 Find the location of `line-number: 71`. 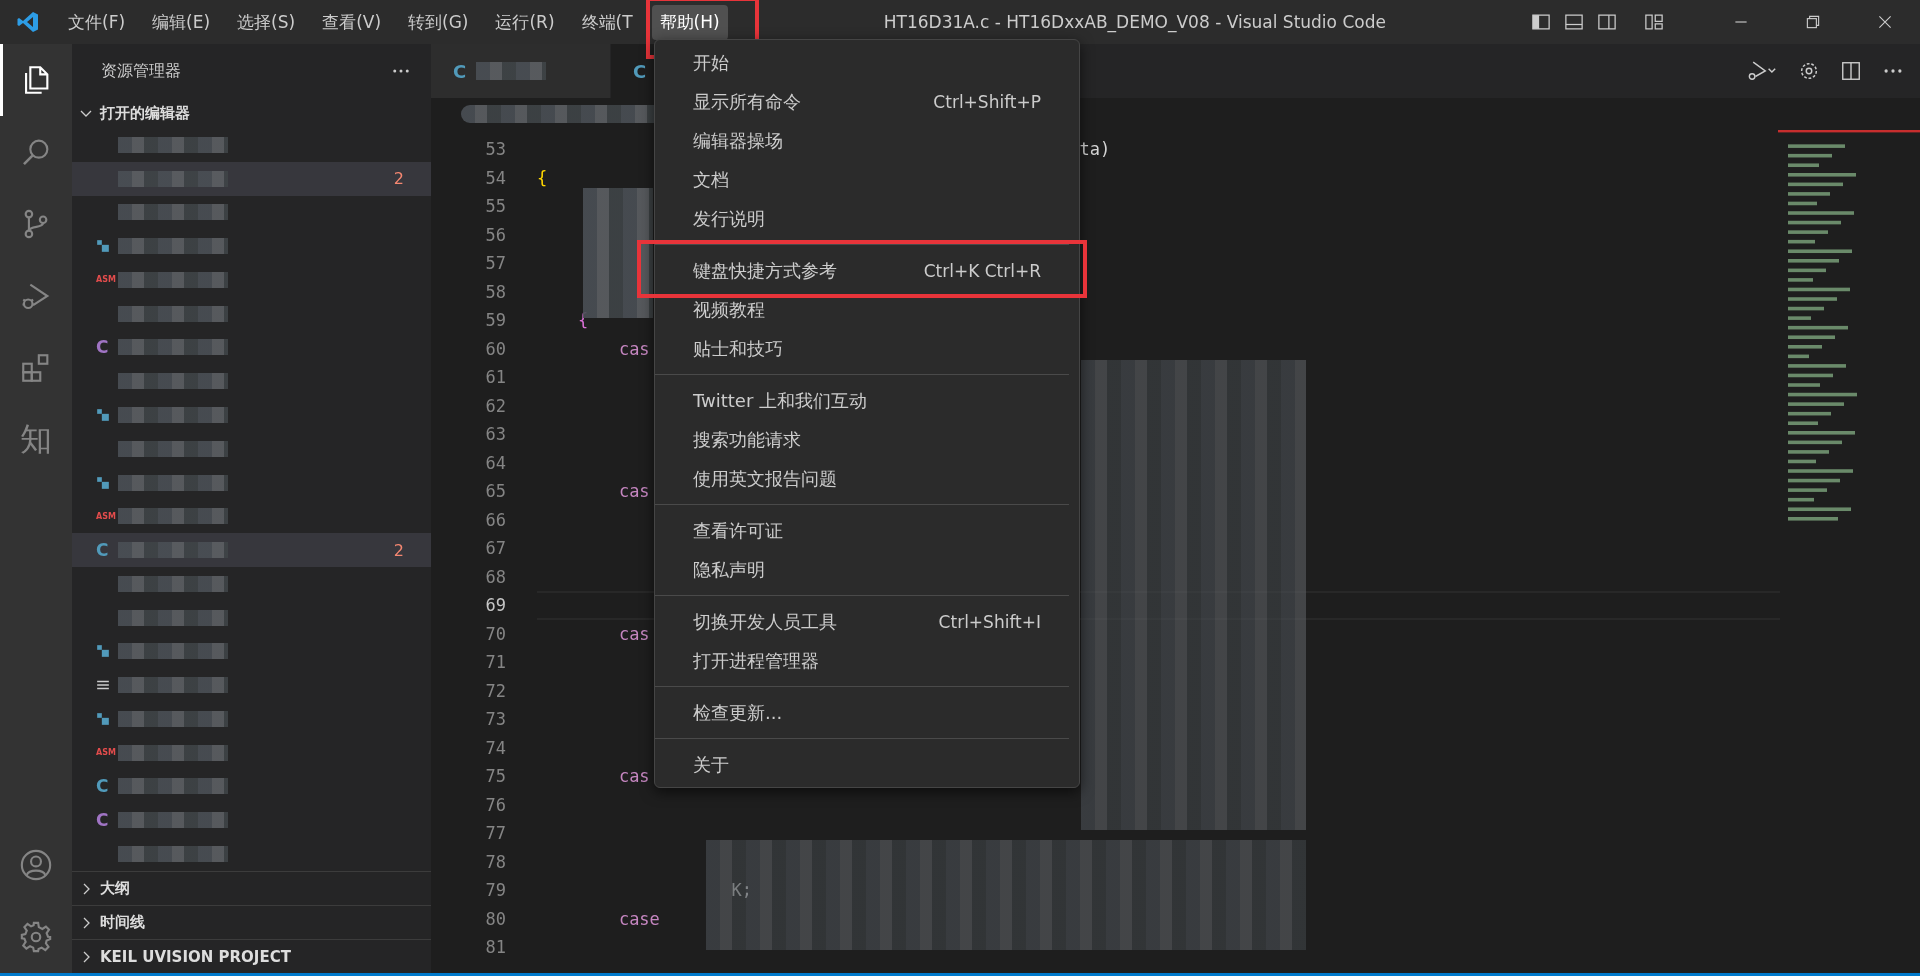

line-number: 71 is located at coordinates (495, 662).